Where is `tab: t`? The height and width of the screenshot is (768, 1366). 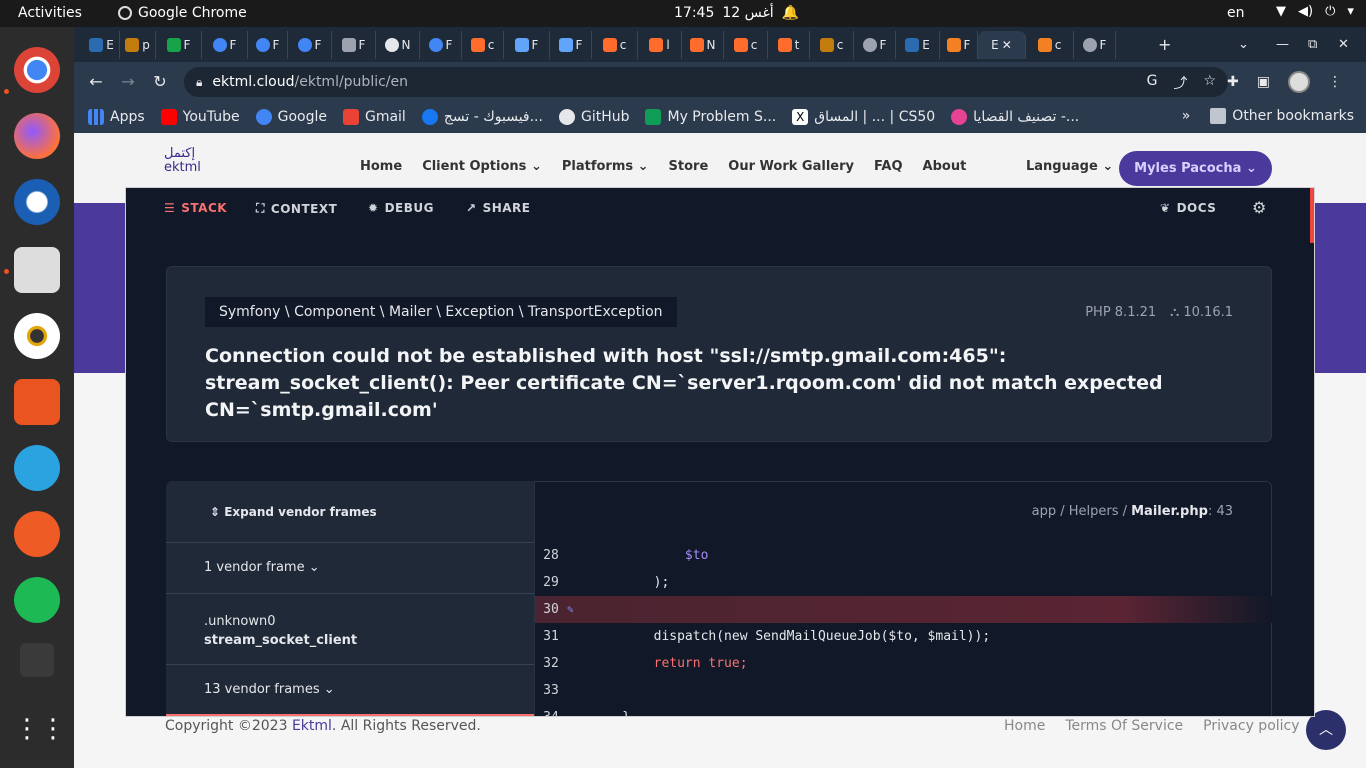
tab: t is located at coordinates (789, 44).